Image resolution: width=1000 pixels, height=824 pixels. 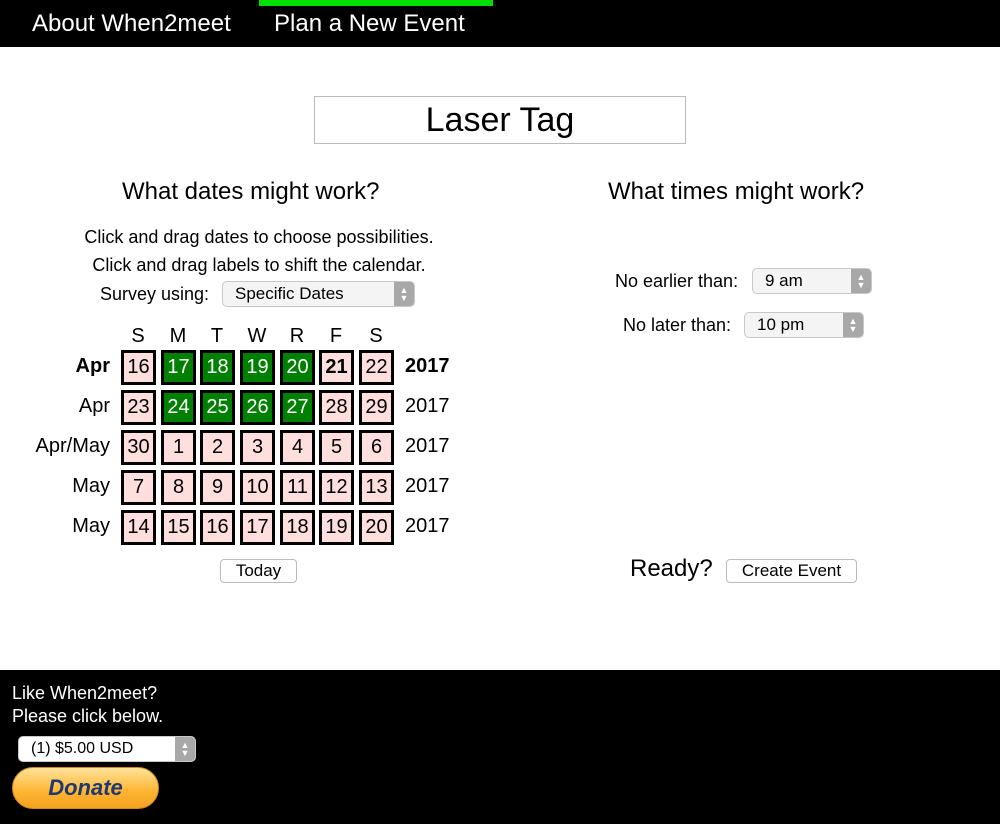 I want to click on today-button: Today, so click(x=258, y=571).